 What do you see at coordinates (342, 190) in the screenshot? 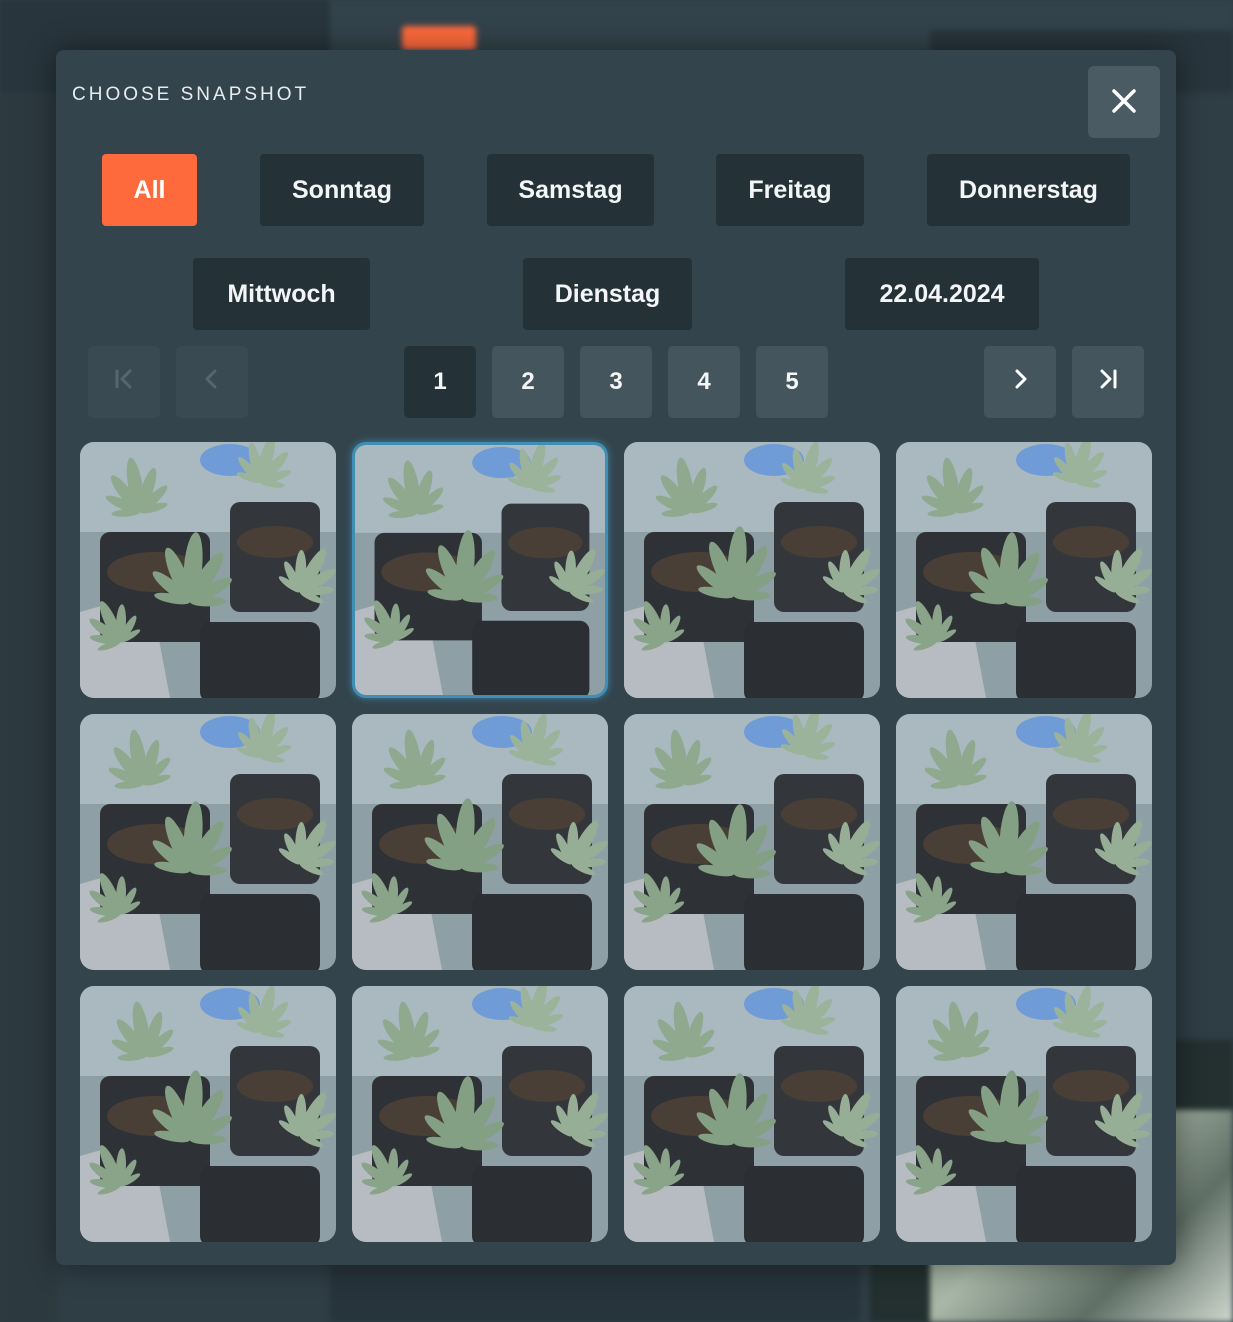
I see `filter-sonntag-button: Sonntag` at bounding box center [342, 190].